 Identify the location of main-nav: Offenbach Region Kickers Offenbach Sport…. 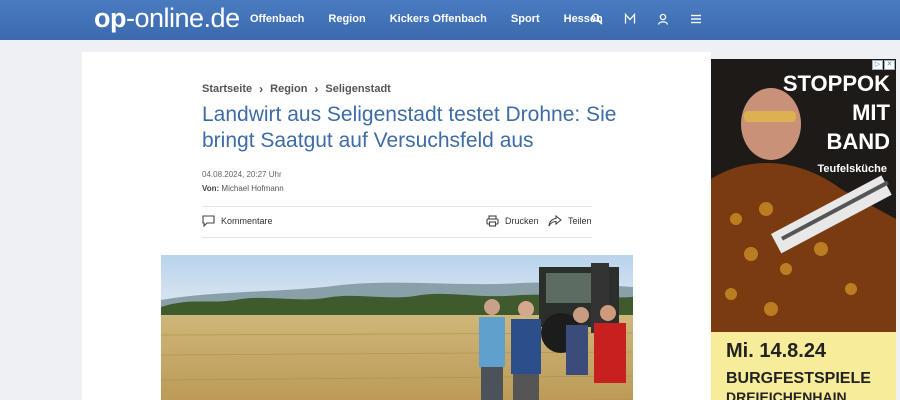
(438, 19).